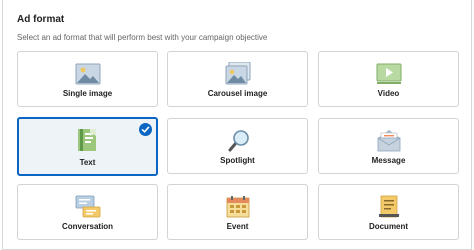 This screenshot has width=474, height=250. What do you see at coordinates (145, 129) in the screenshot?
I see `selected-check-icon` at bounding box center [145, 129].